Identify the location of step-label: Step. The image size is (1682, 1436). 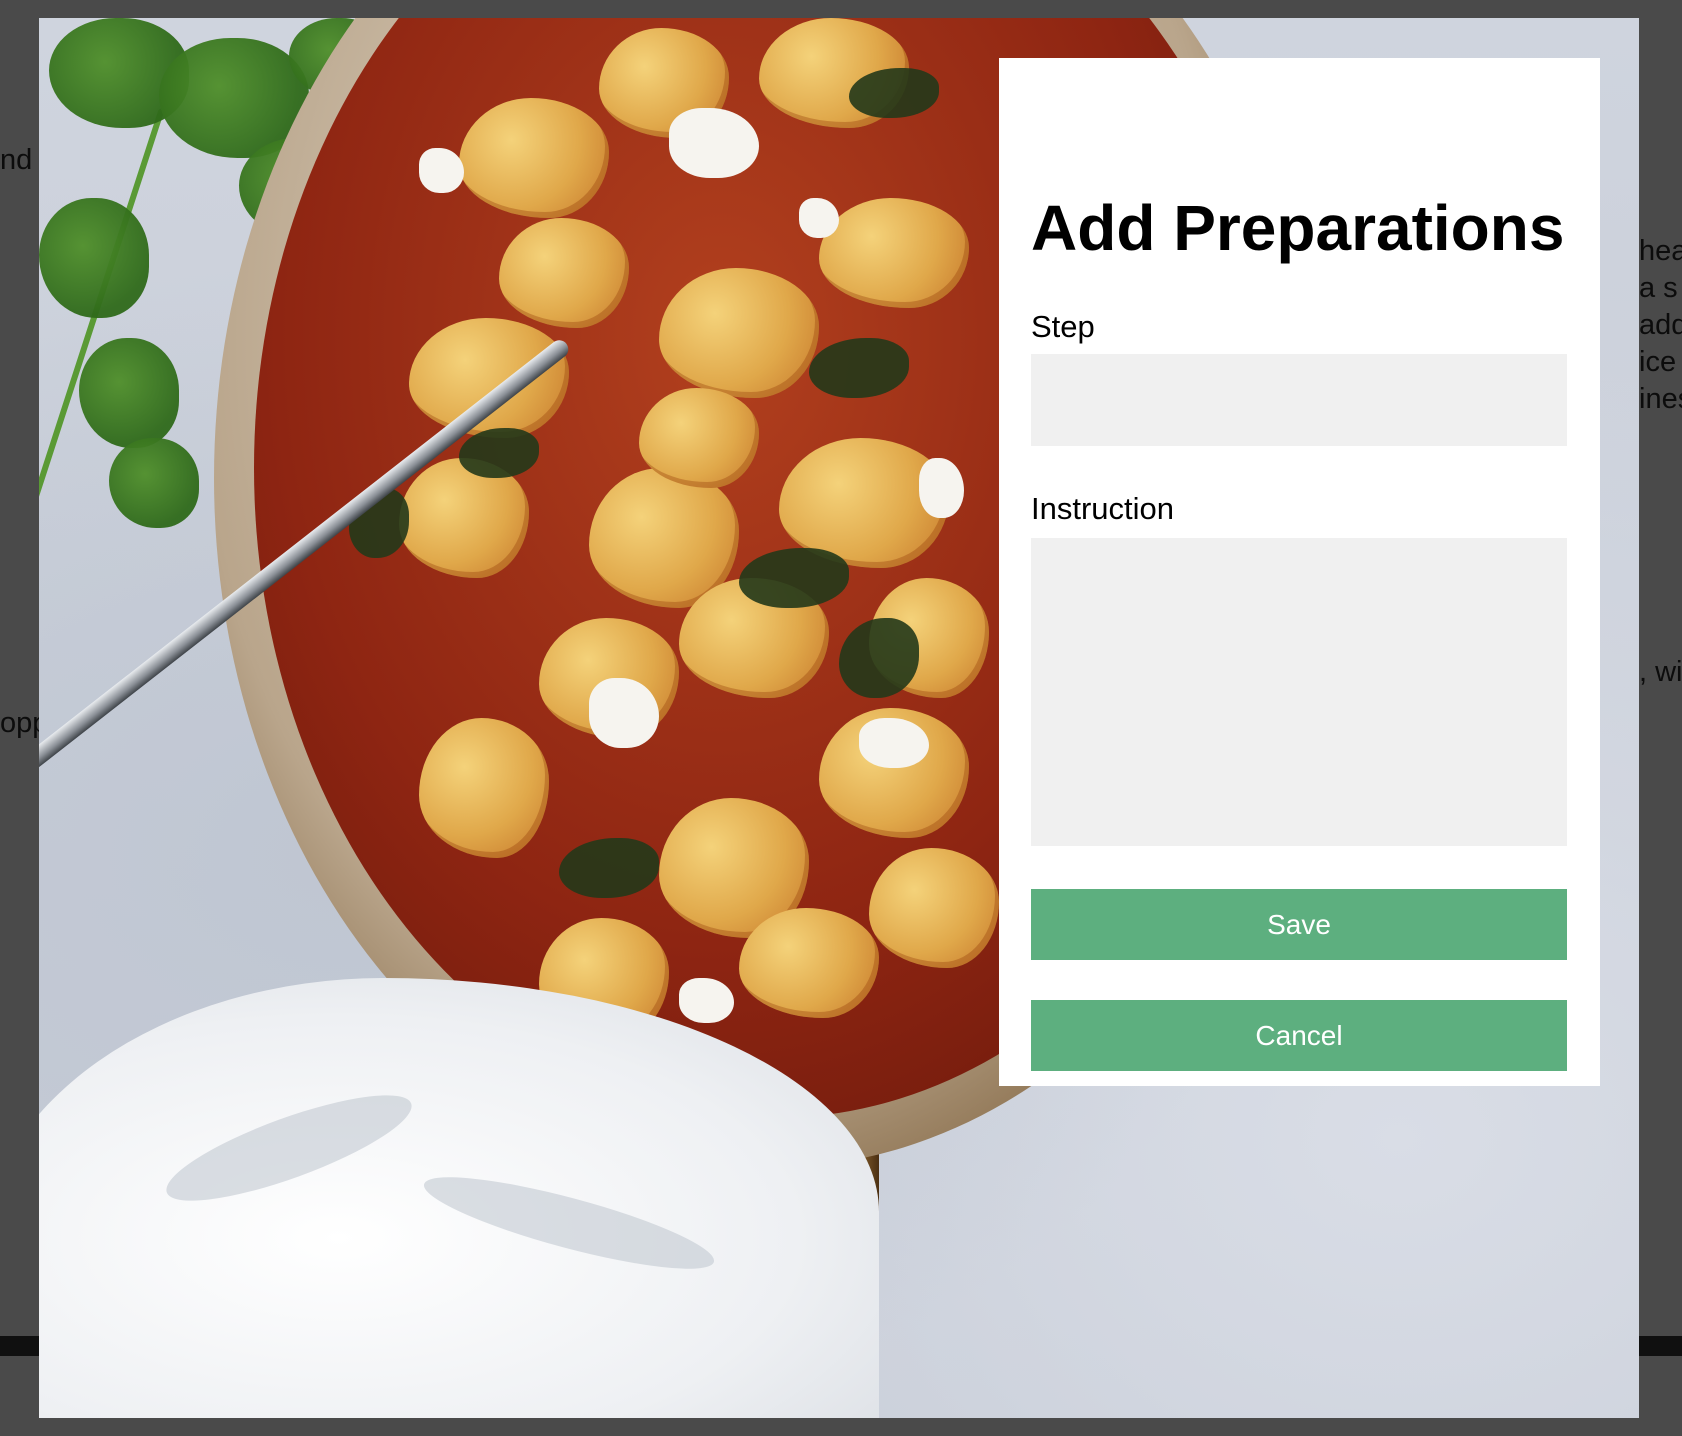
(1063, 326).